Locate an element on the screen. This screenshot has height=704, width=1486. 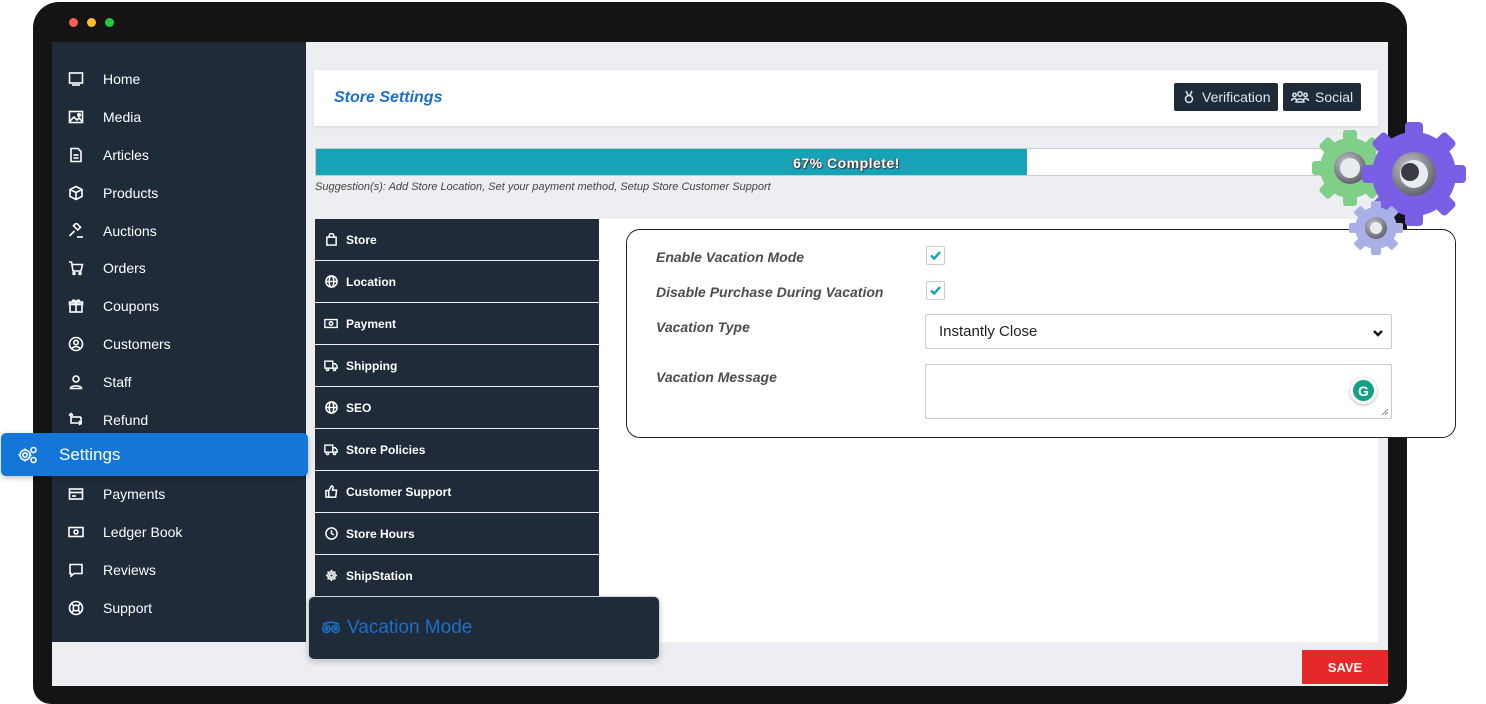
sidebar-item-settings: Settings is located at coordinates (154, 454).